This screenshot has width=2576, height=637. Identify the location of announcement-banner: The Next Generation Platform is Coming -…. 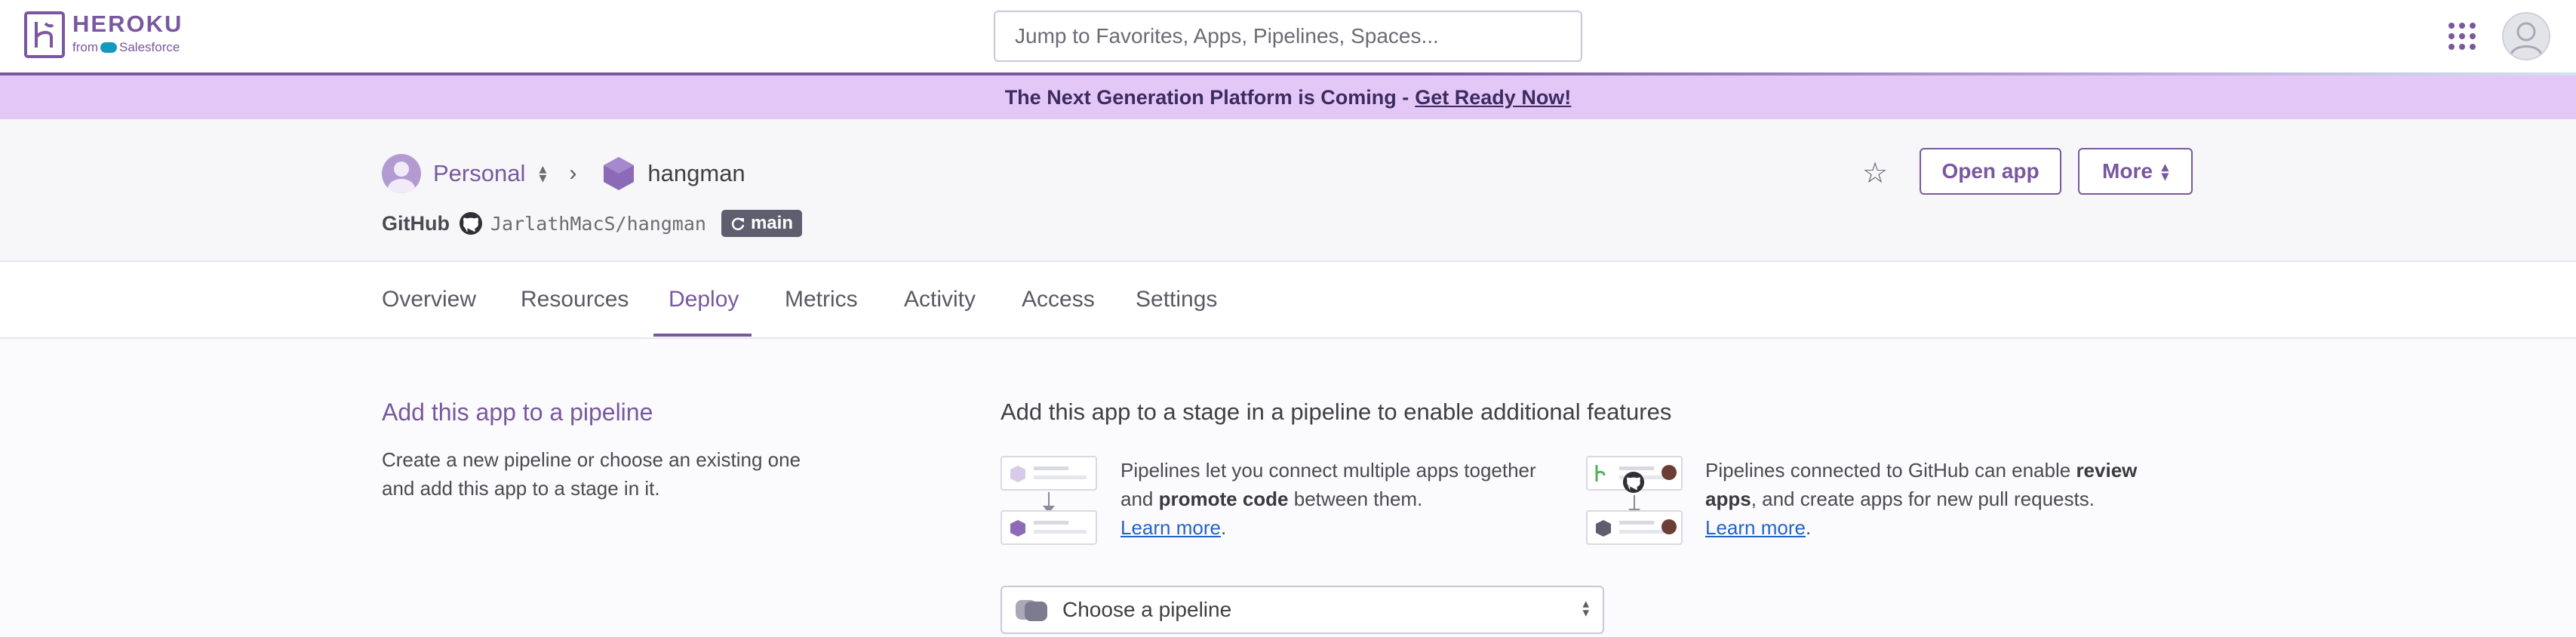
(1288, 97).